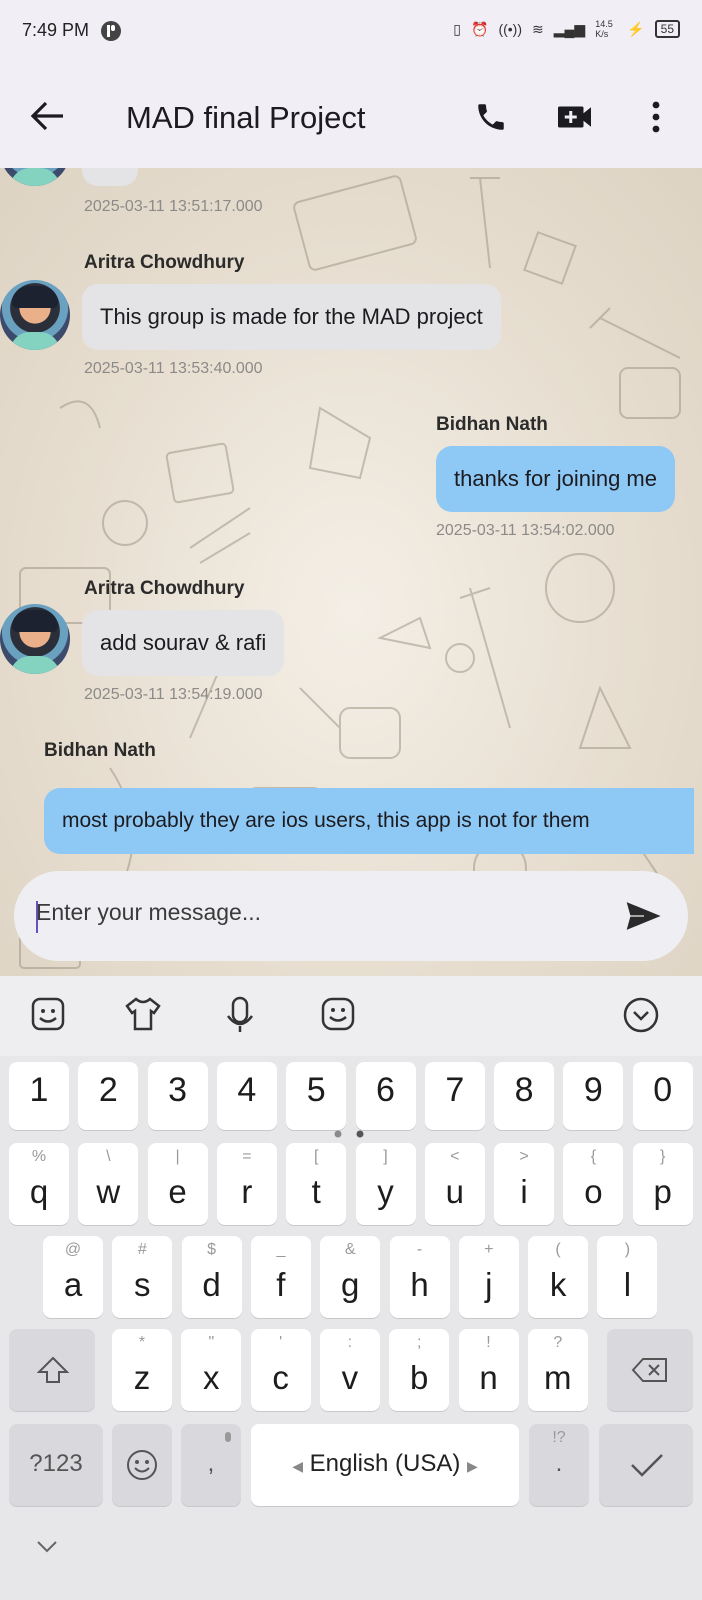 The height and width of the screenshot is (1600, 702). Describe the element at coordinates (110, 177) in the screenshot. I see `message-bubble` at that location.